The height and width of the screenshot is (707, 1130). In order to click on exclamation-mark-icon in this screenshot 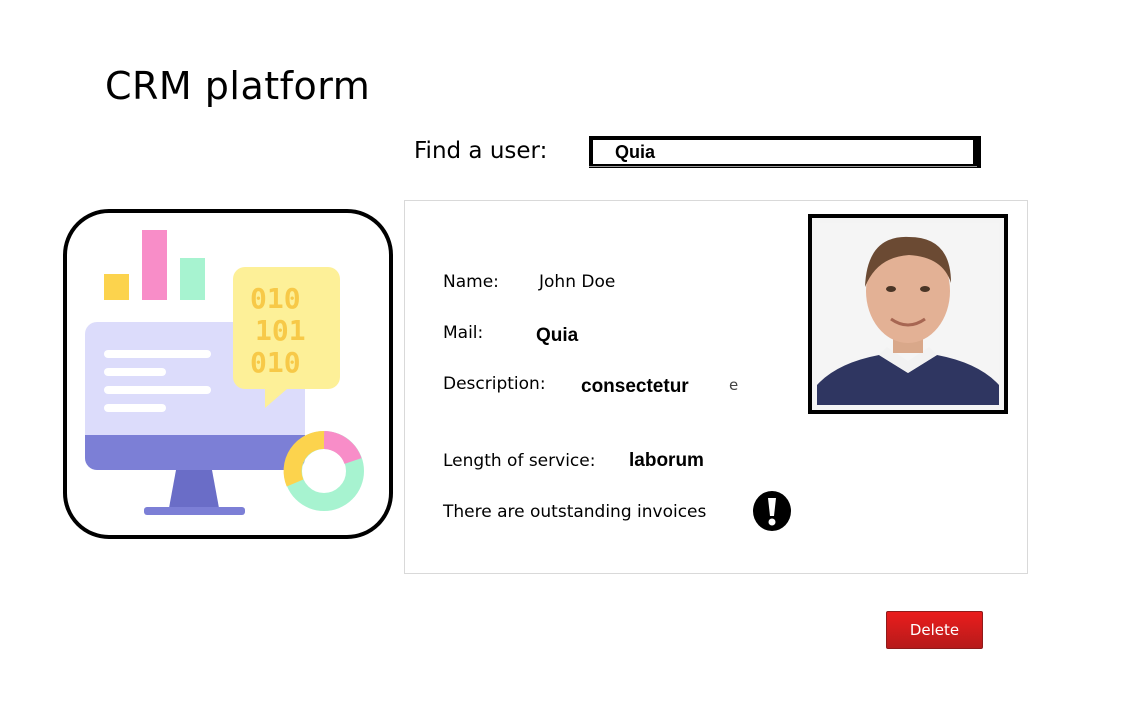, I will do `click(772, 512)`.